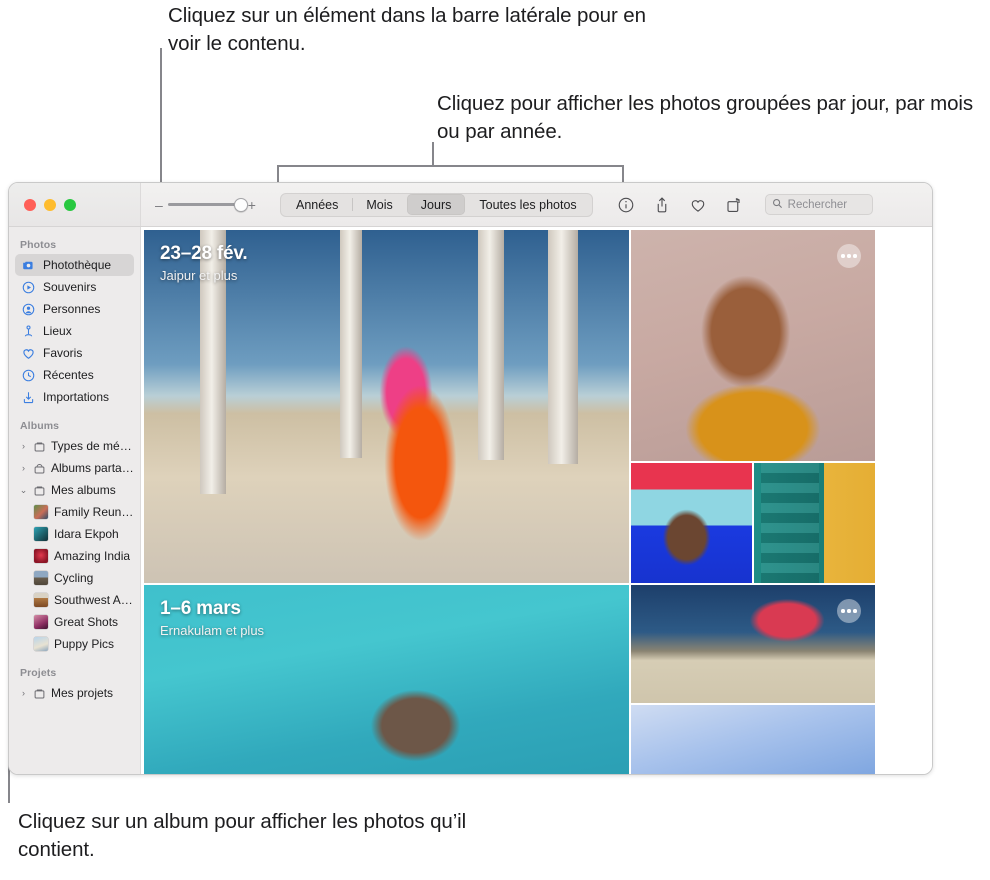 The image size is (990, 880). What do you see at coordinates (92, 446) in the screenshot?
I see `sidebar-item-label: Types de média` at bounding box center [92, 446].